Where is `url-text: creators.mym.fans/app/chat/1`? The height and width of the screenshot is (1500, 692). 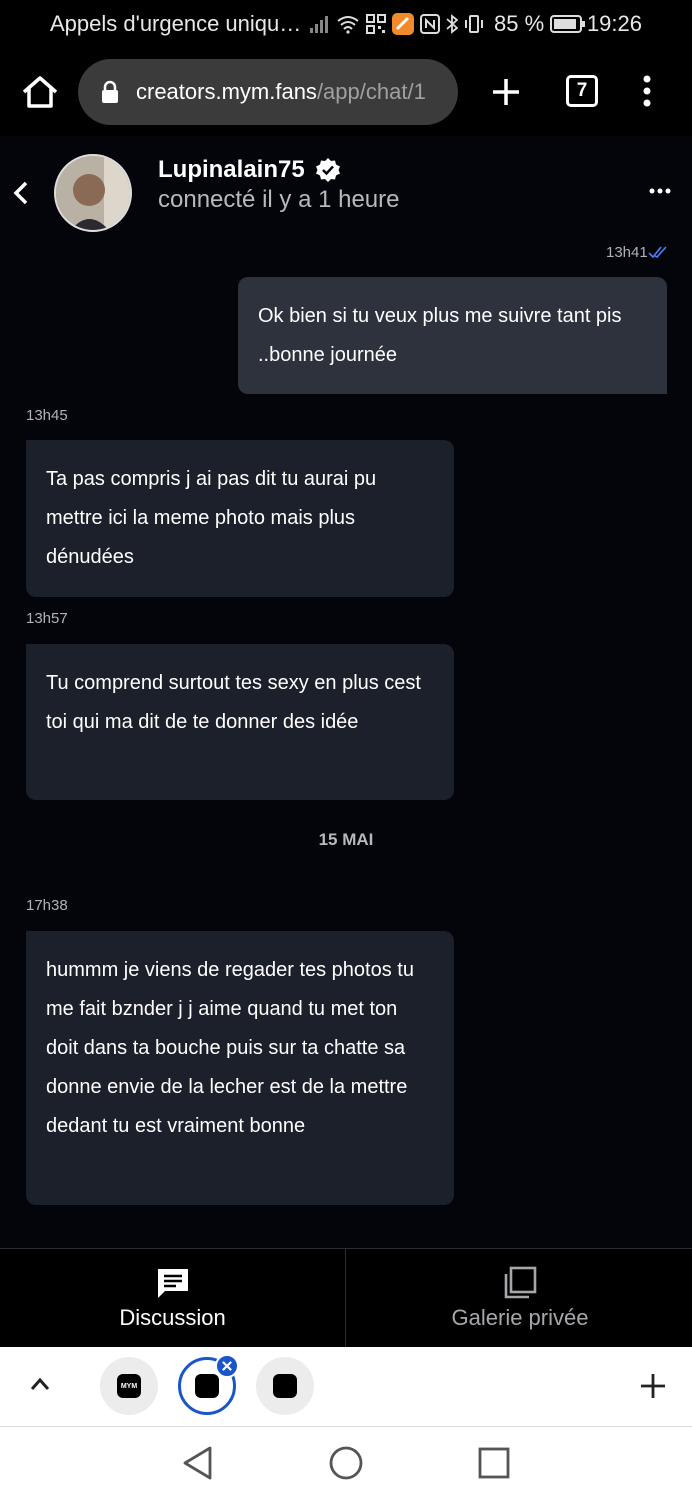 url-text: creators.mym.fans/app/chat/1 is located at coordinates (281, 92).